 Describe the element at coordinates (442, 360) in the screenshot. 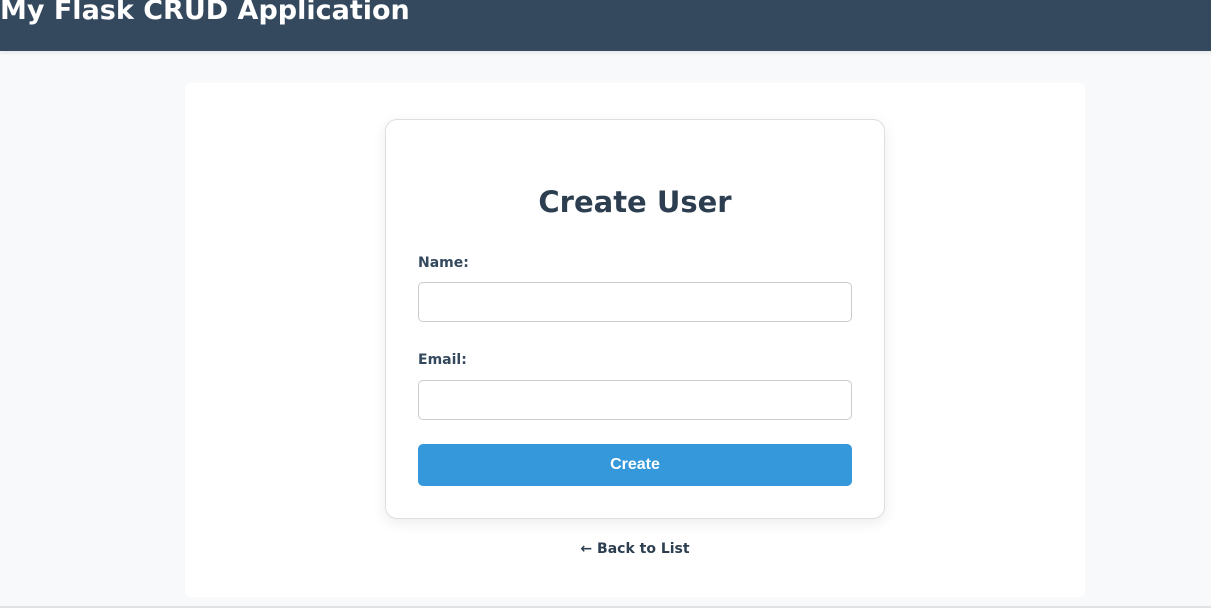

I see `email-label: Email:` at that location.